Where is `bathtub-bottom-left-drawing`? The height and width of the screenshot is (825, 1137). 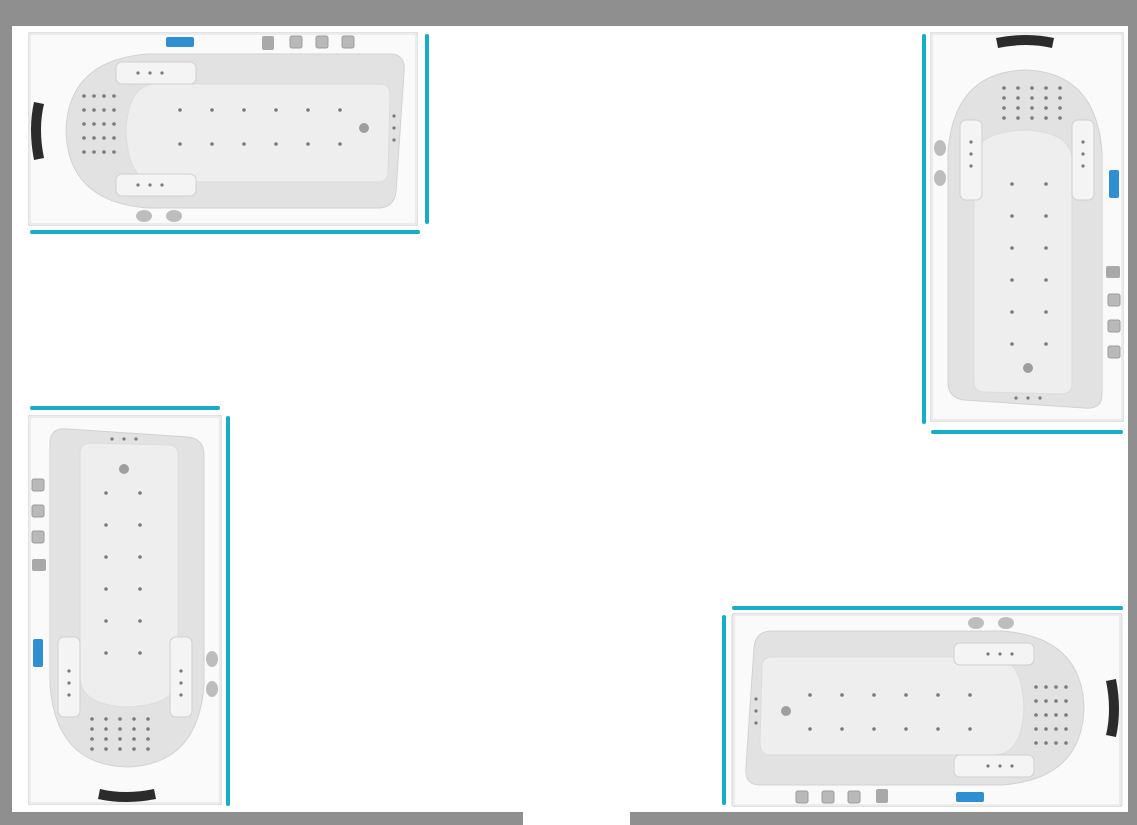 bathtub-bottom-left-drawing is located at coordinates (125, 610).